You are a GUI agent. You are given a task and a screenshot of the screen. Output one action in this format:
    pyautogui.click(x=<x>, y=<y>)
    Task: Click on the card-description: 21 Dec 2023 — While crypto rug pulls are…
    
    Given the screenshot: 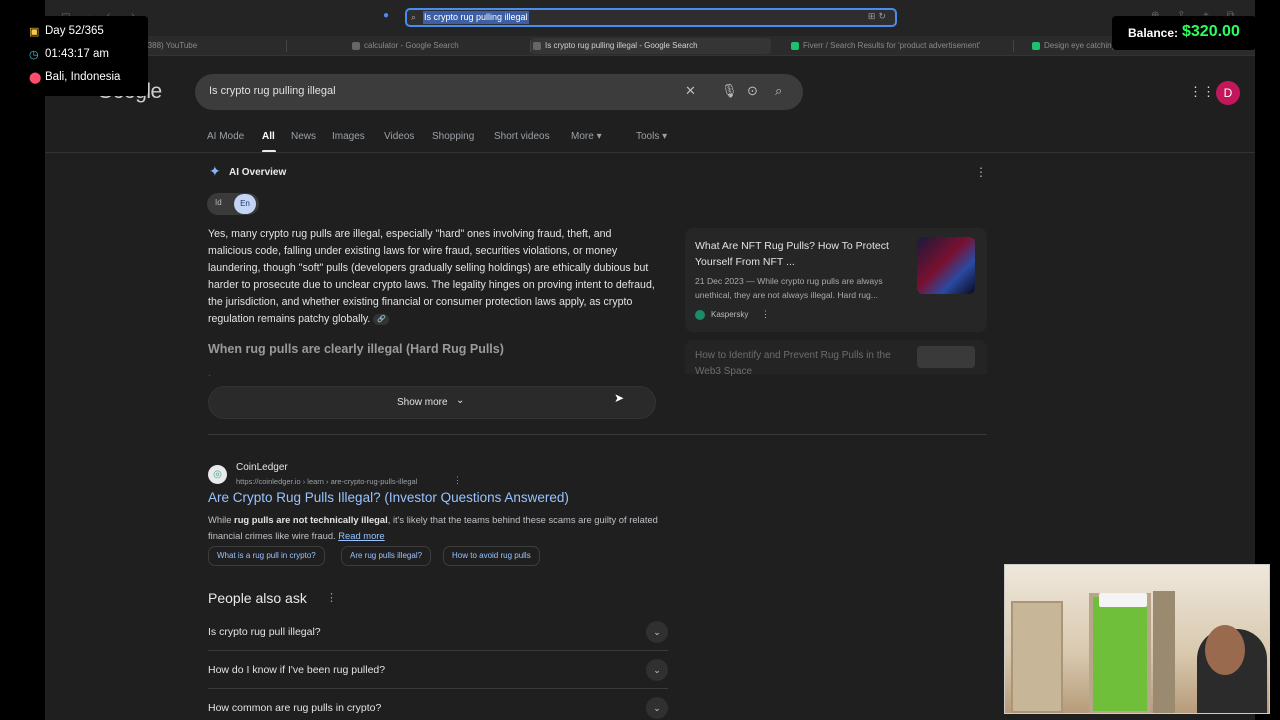 What is the action you would take?
    pyautogui.click(x=789, y=288)
    